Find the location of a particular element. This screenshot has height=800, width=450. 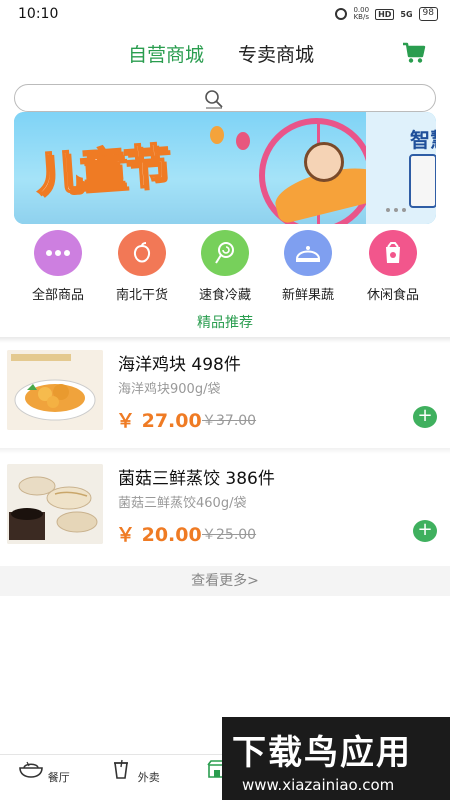

watermark-logo: 下载鸟应用 www.xiazainiao.com is located at coordinates (336, 758).